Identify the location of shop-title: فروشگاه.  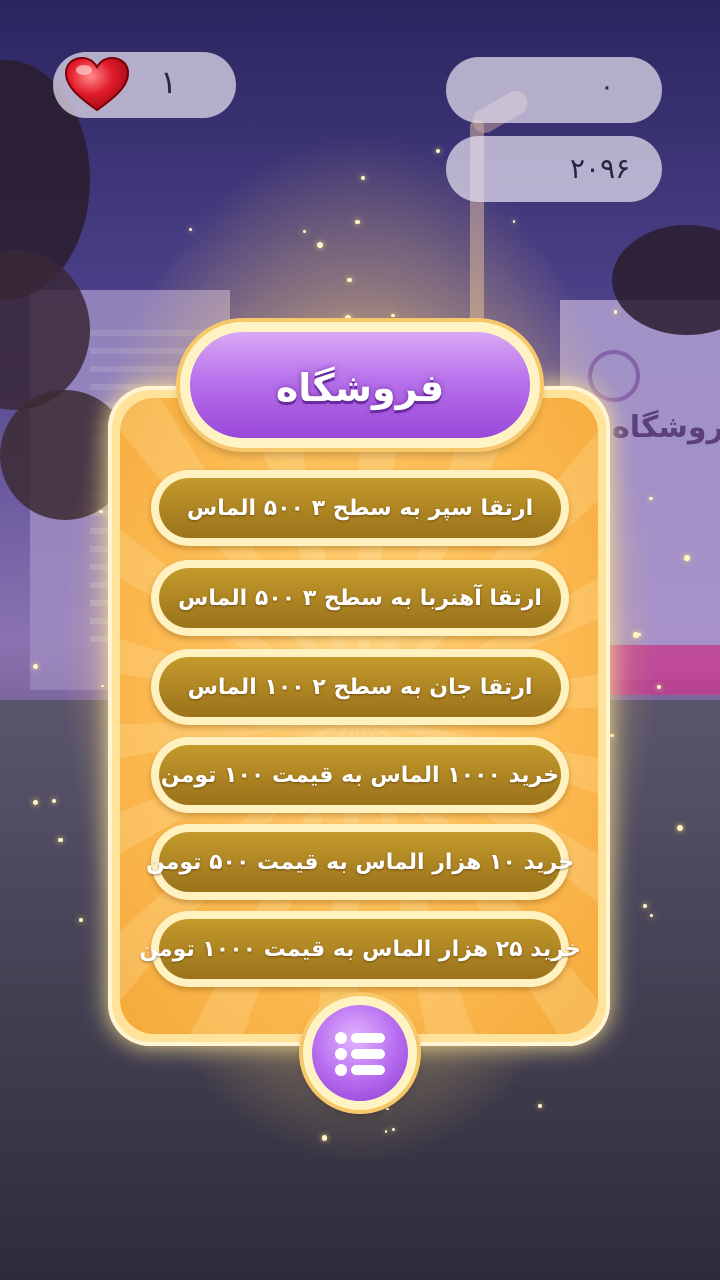
(360, 388).